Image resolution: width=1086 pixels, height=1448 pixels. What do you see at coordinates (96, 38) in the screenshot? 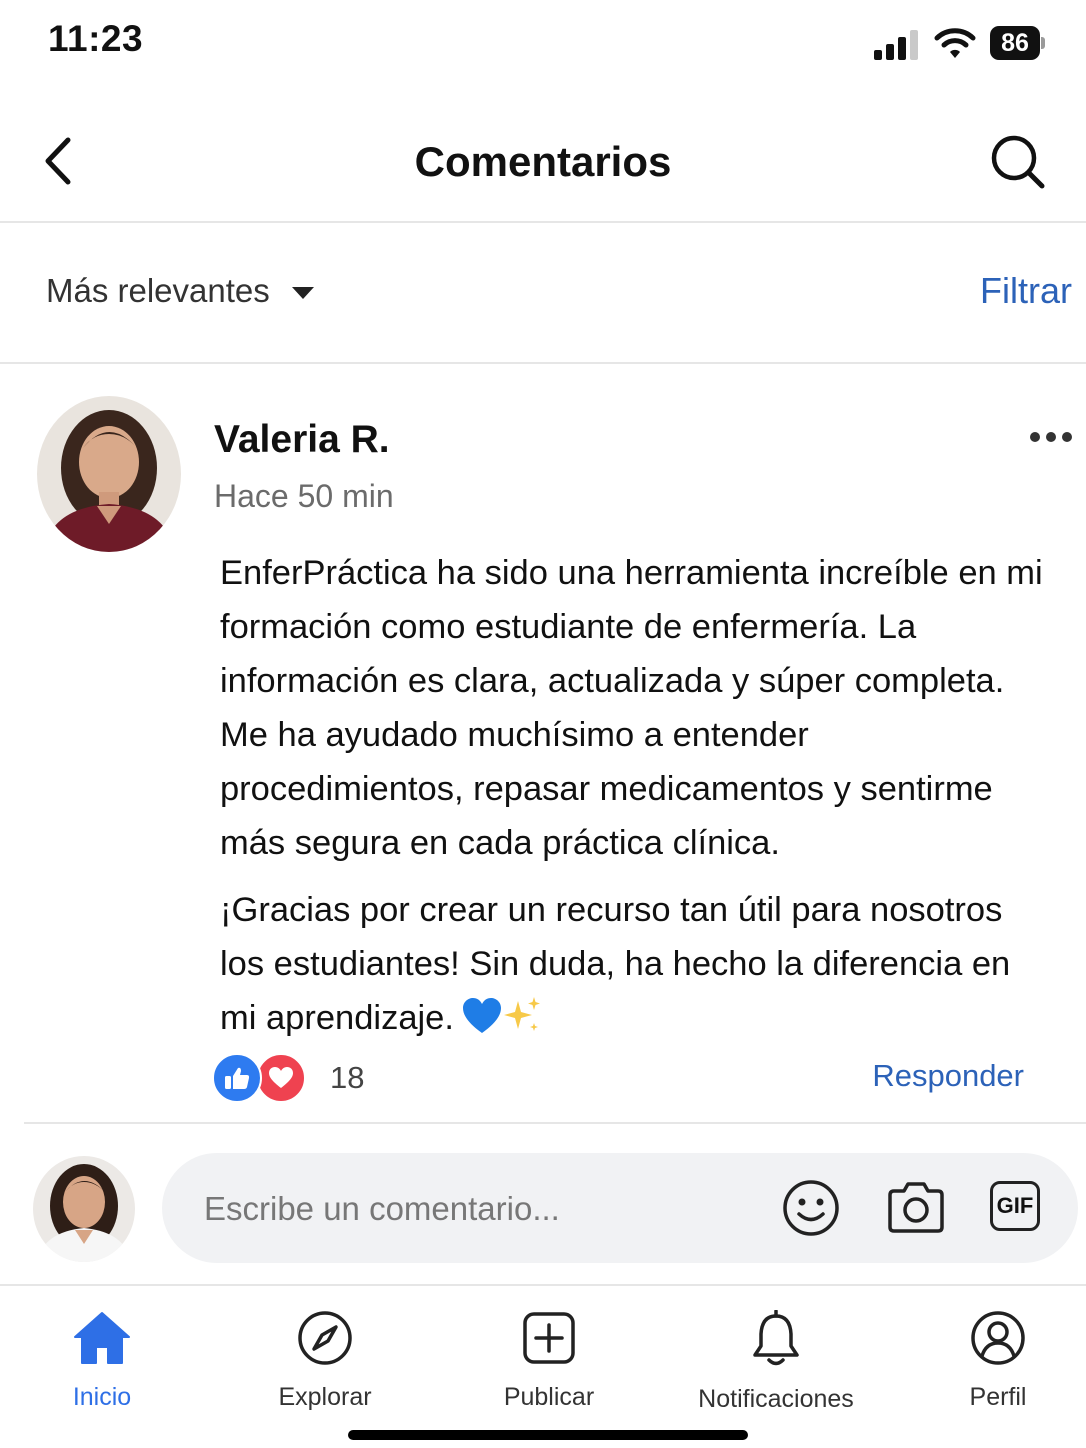
I see `status-time: 11:23` at bounding box center [96, 38].